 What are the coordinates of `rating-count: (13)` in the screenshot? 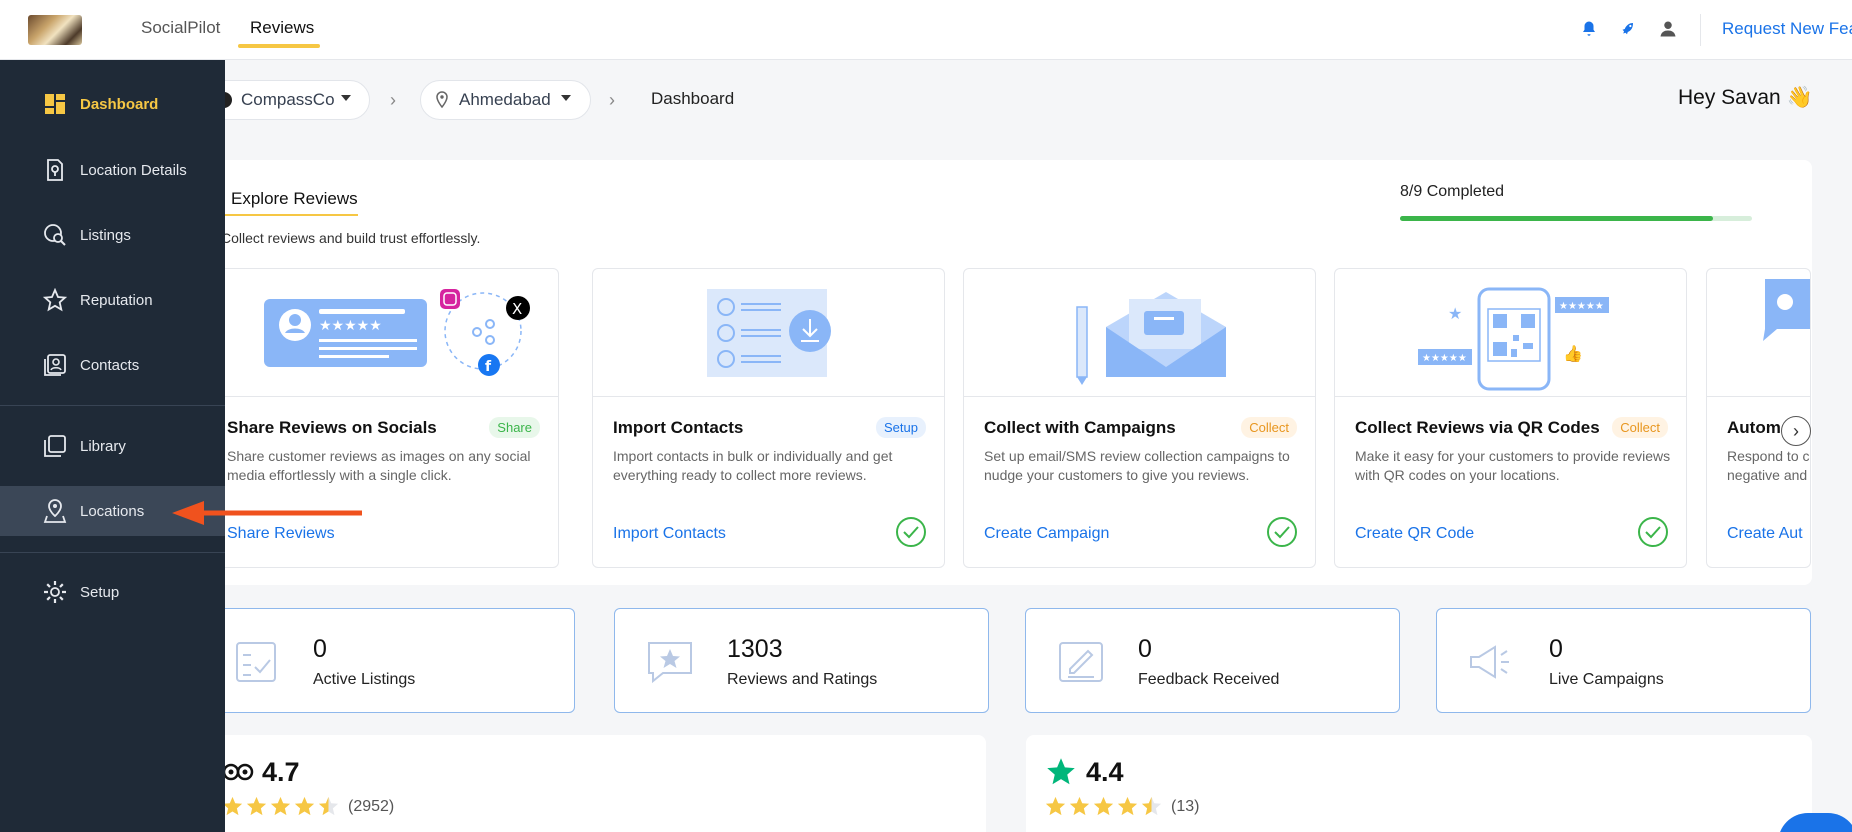 It's located at (1185, 806).